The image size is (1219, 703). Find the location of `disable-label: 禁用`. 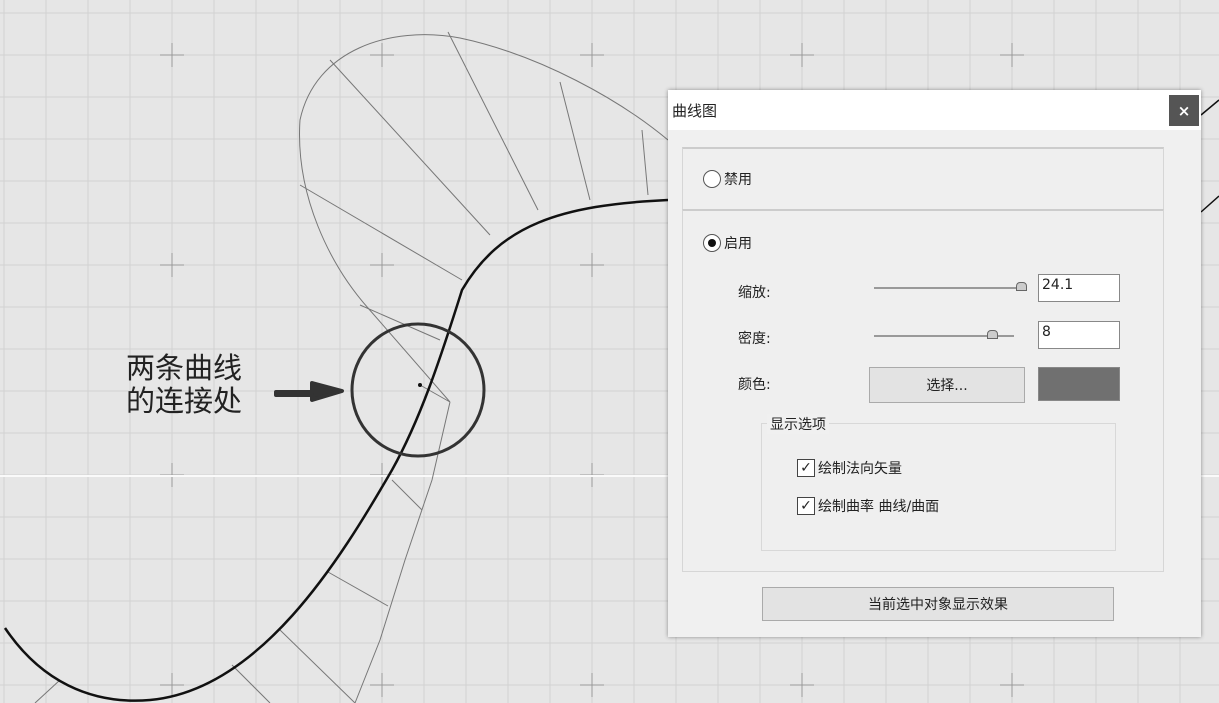

disable-label: 禁用 is located at coordinates (738, 180).